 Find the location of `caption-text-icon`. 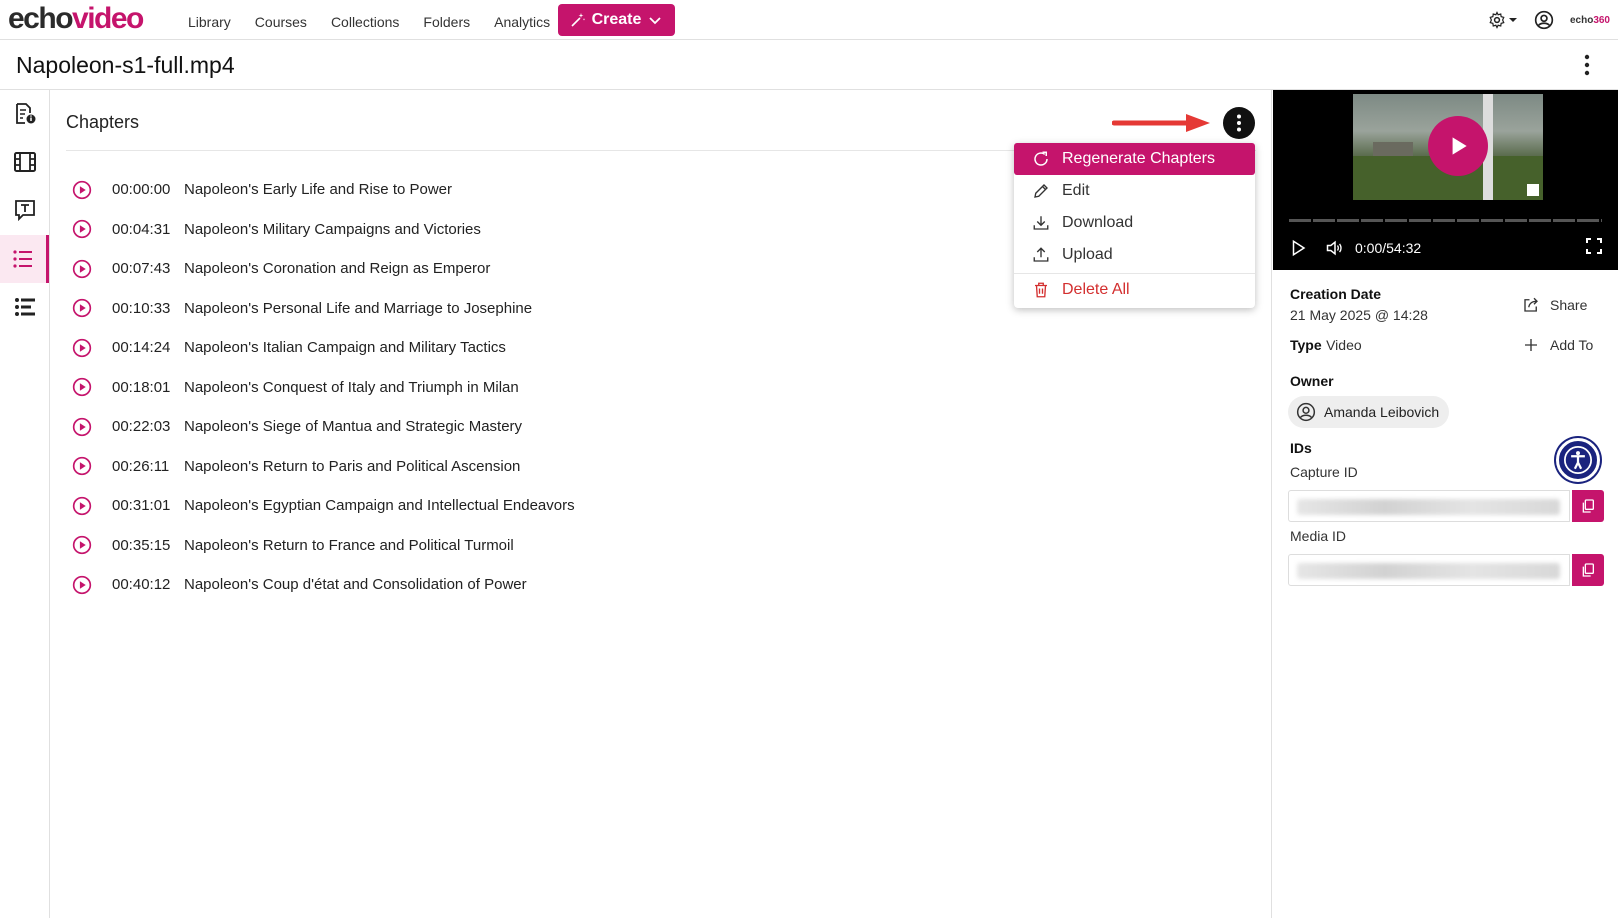

caption-text-icon is located at coordinates (24, 211).